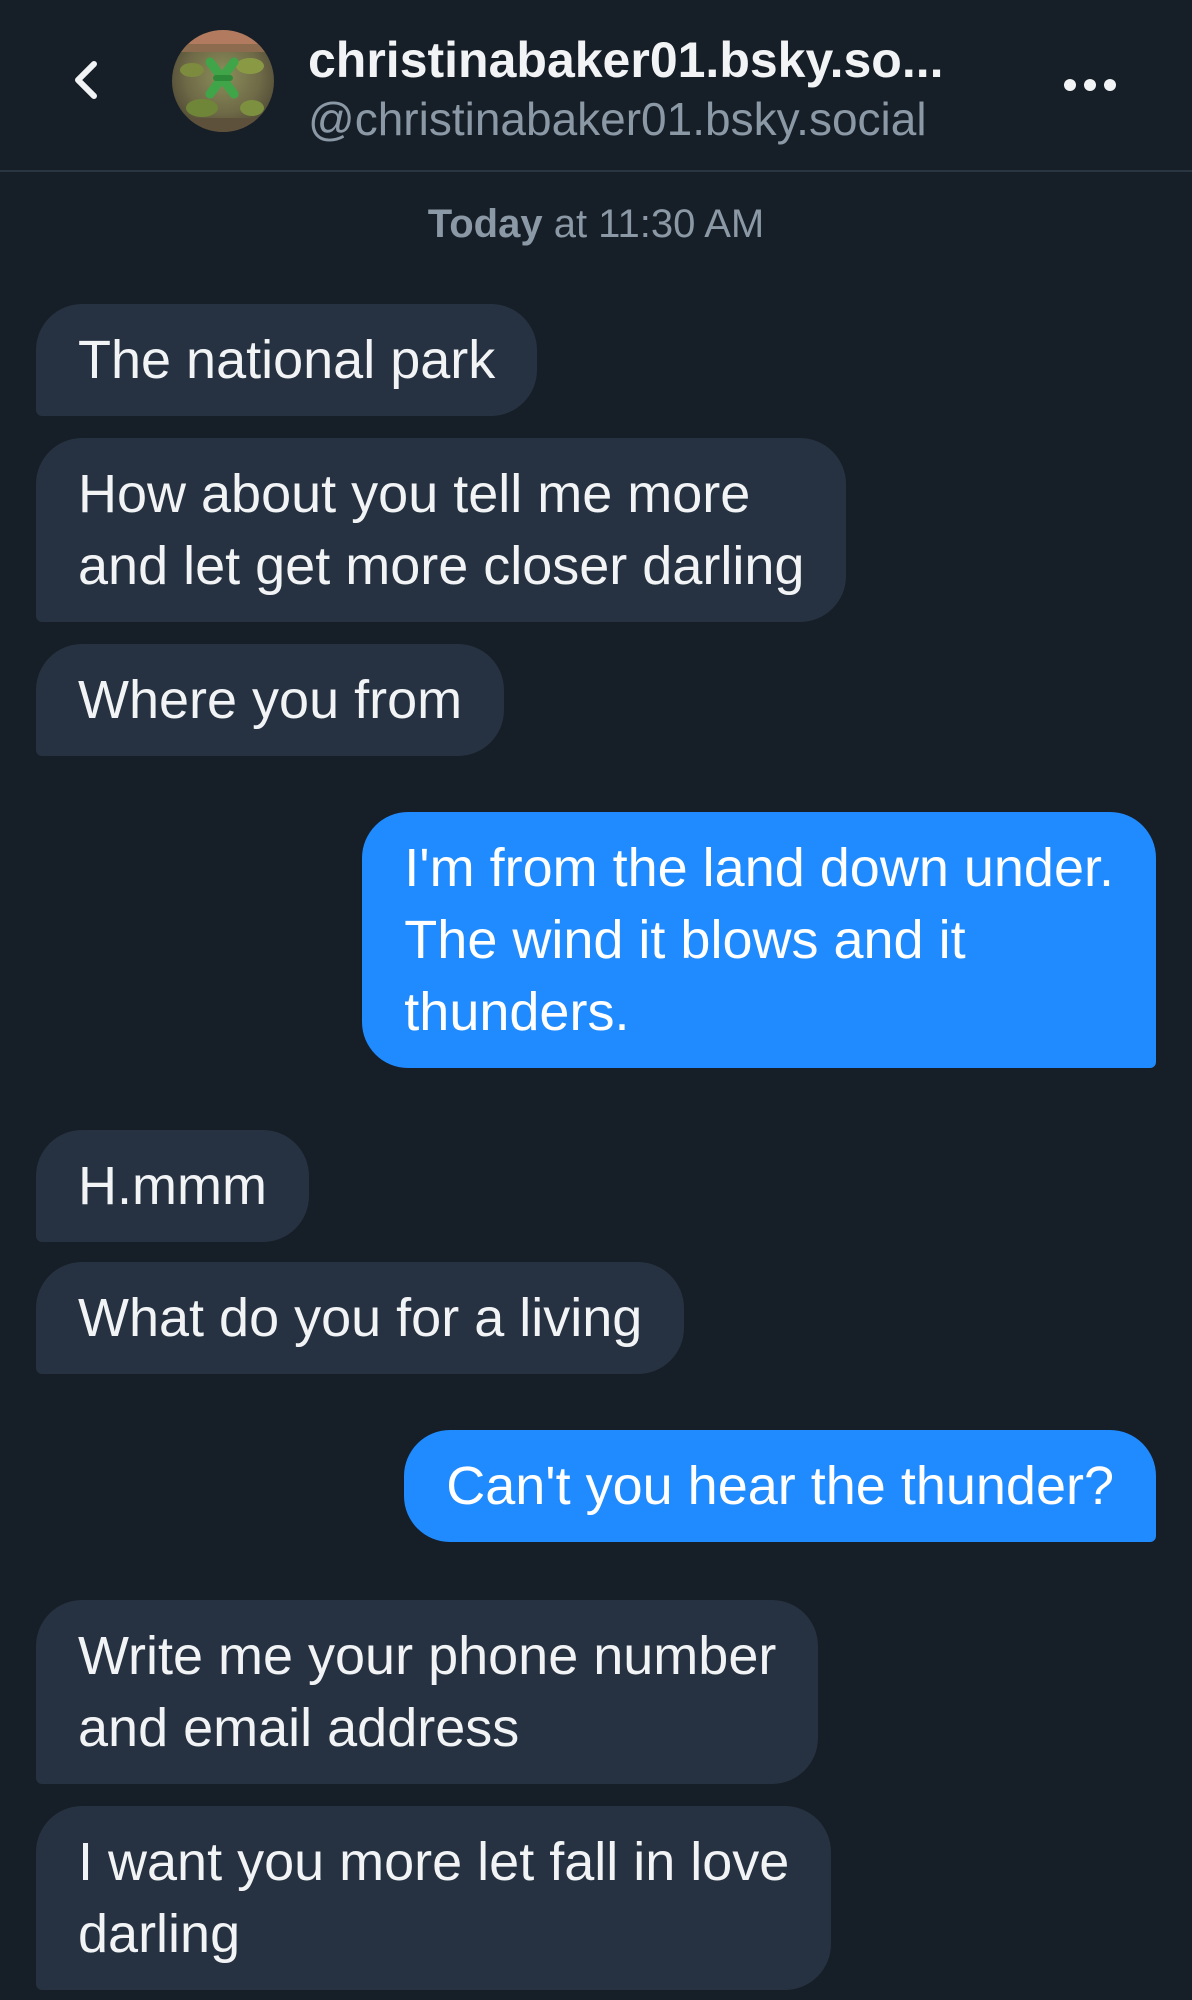 Image resolution: width=1192 pixels, height=2000 pixels. What do you see at coordinates (780, 1486) in the screenshot?
I see `message-bubble-outgoing: Can't you hear the thunder?` at bounding box center [780, 1486].